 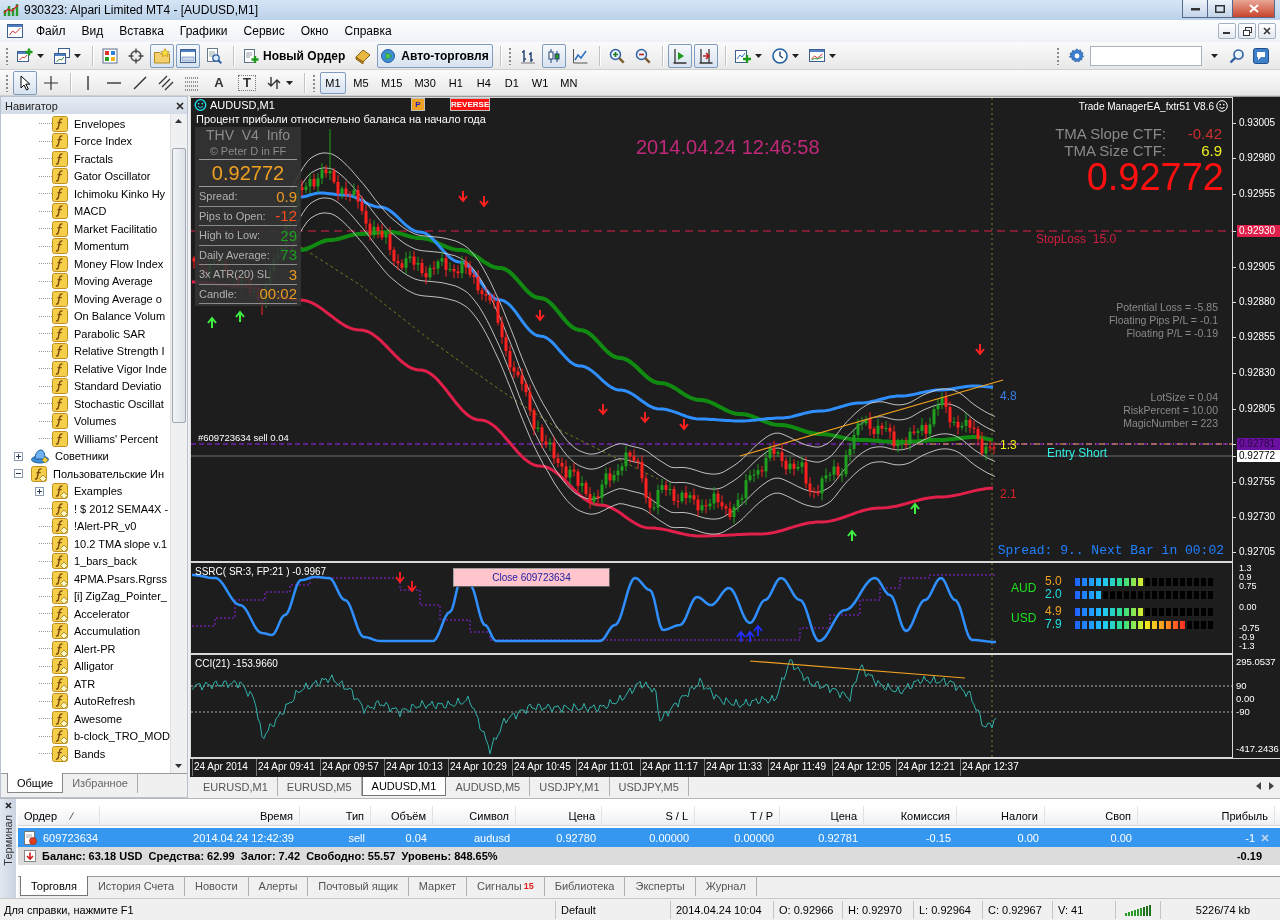 I want to click on new-order-button: Новый Ордер, so click(x=294, y=55).